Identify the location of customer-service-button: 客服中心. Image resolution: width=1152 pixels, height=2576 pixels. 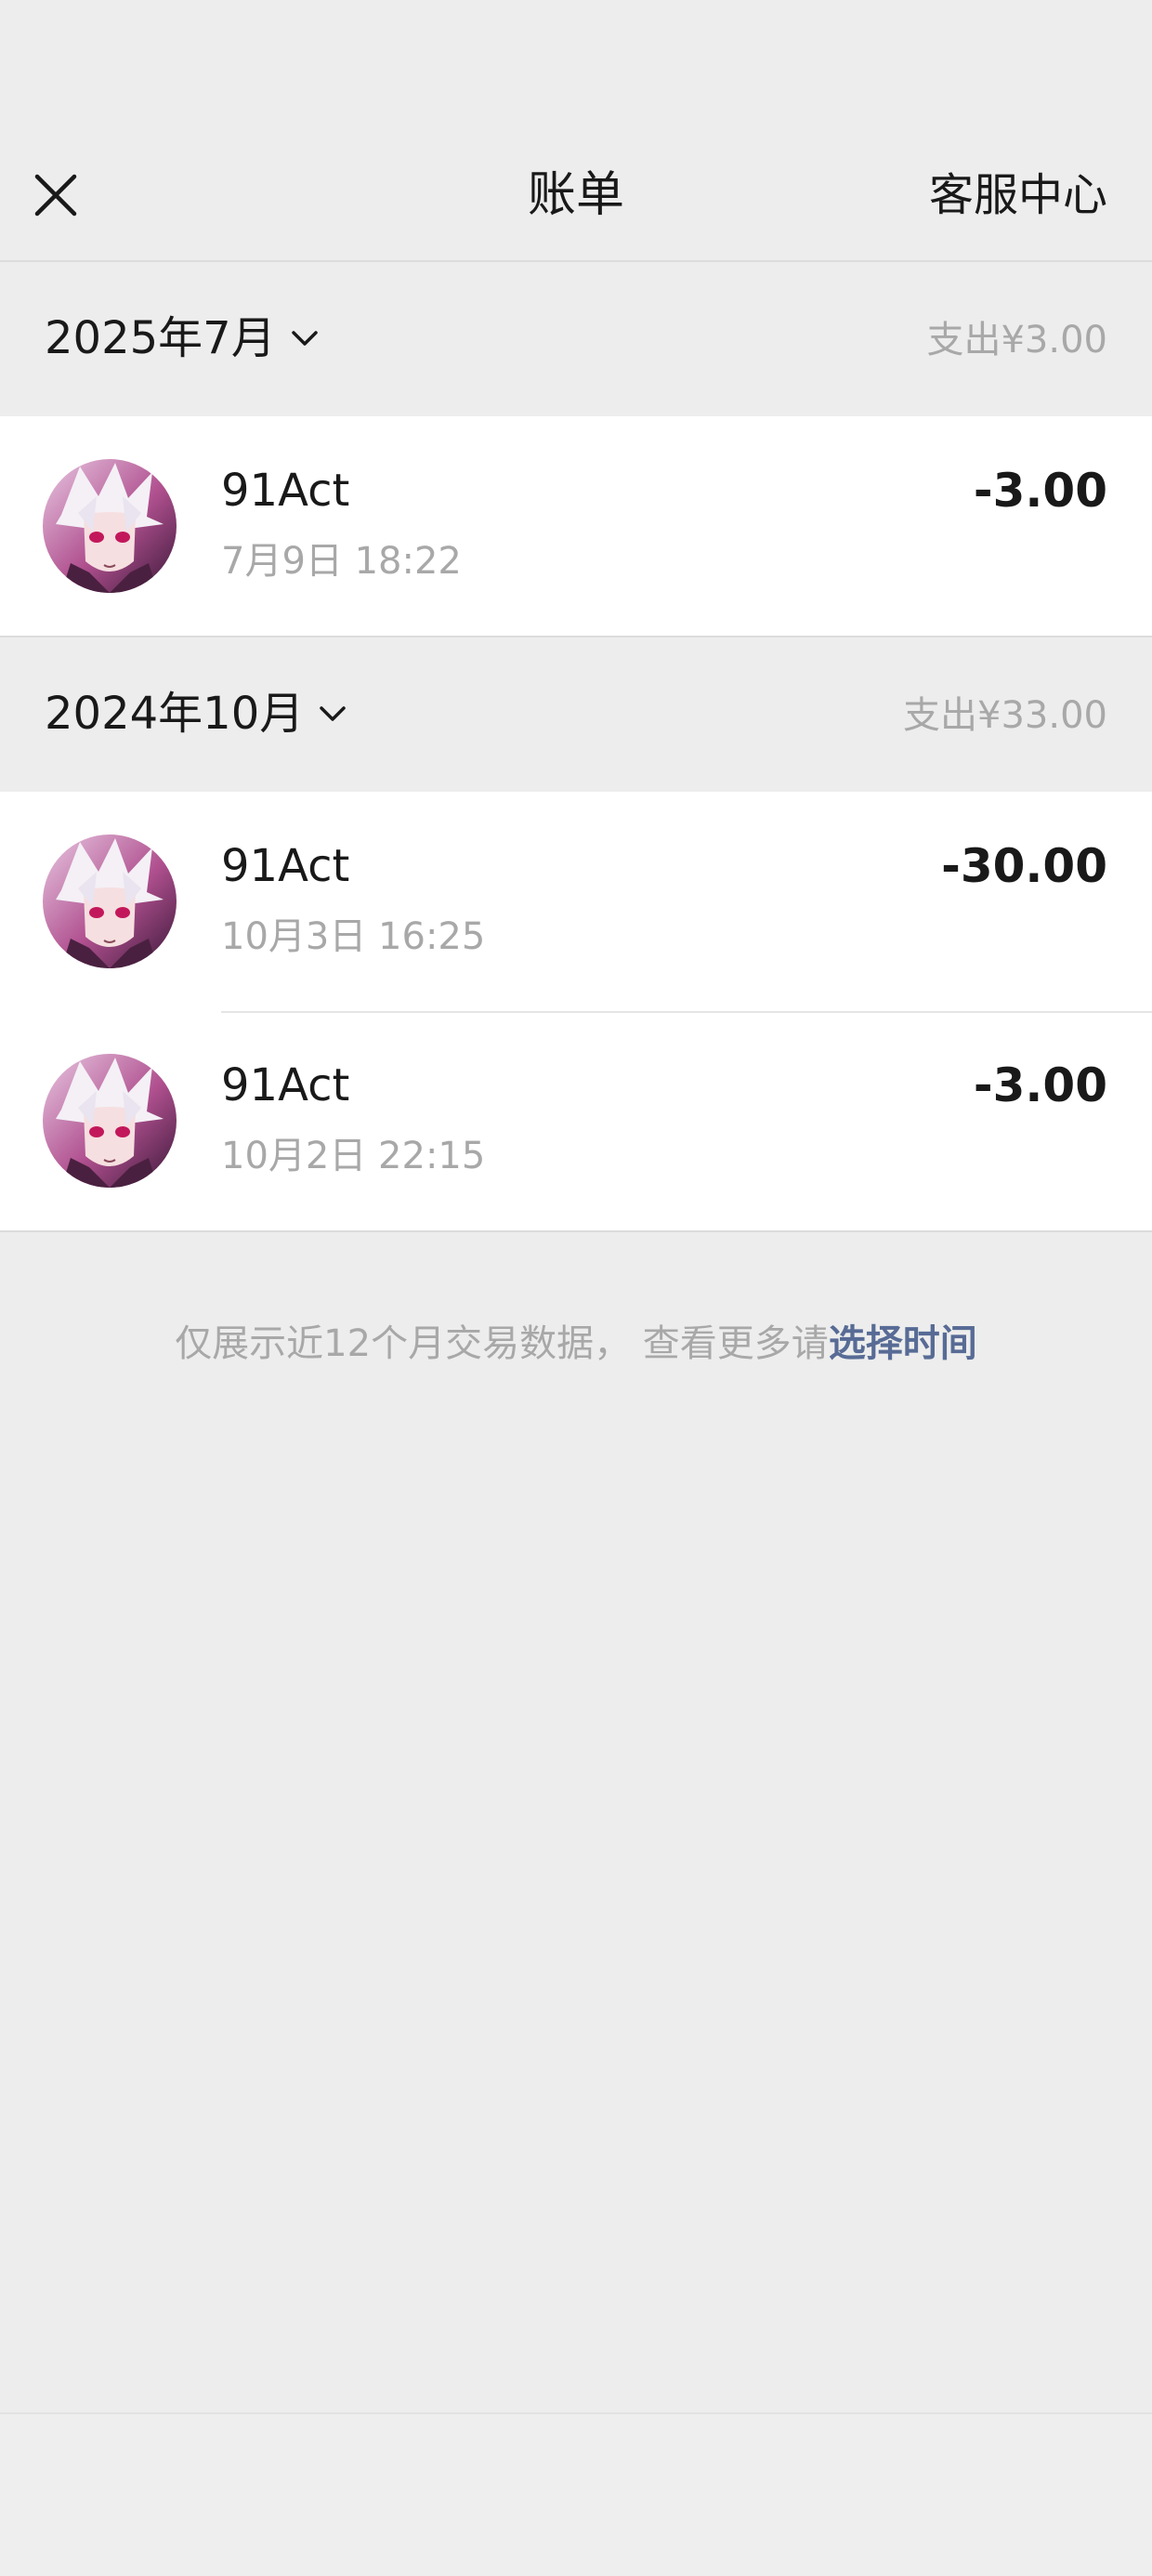
(1018, 195).